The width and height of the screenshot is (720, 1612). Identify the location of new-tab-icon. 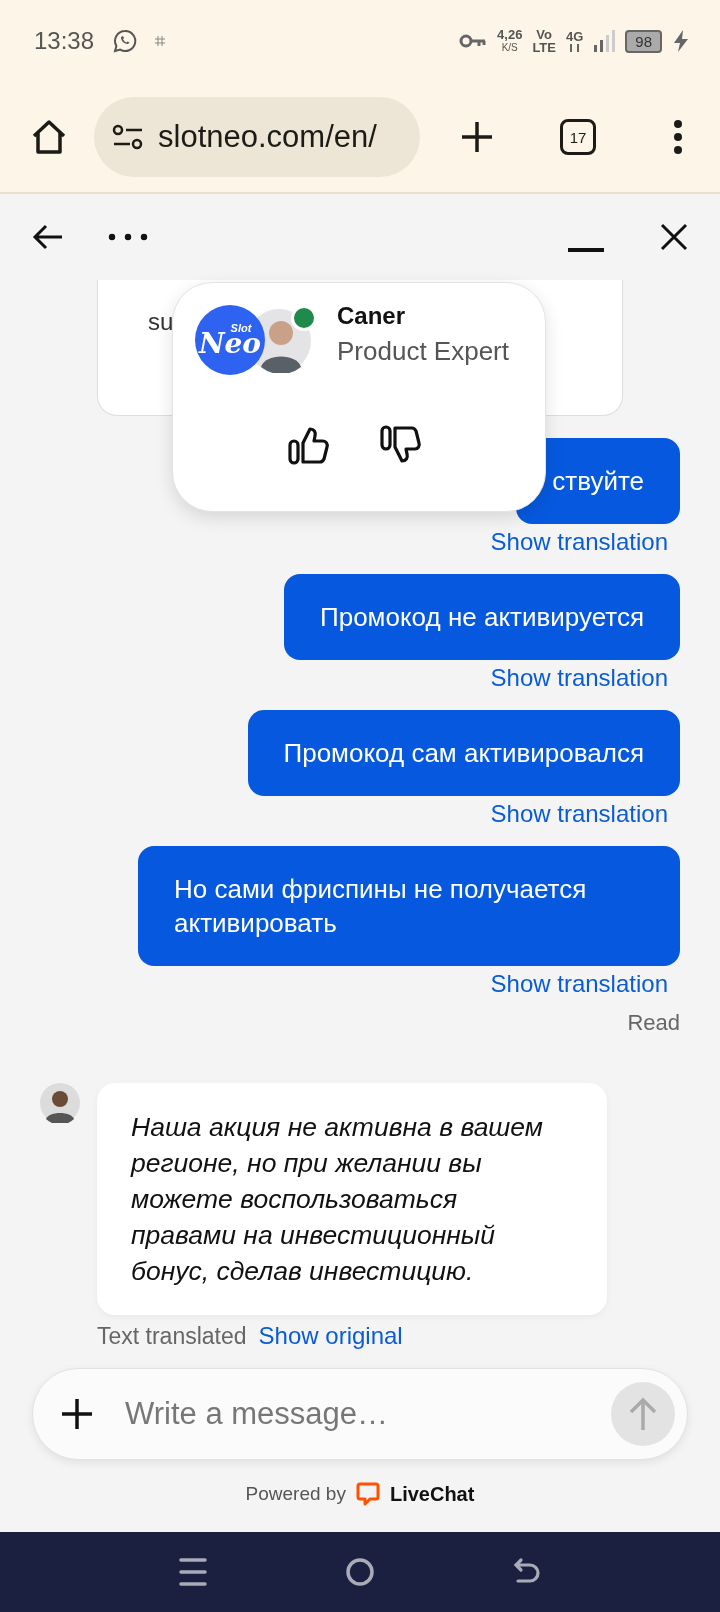
(477, 137).